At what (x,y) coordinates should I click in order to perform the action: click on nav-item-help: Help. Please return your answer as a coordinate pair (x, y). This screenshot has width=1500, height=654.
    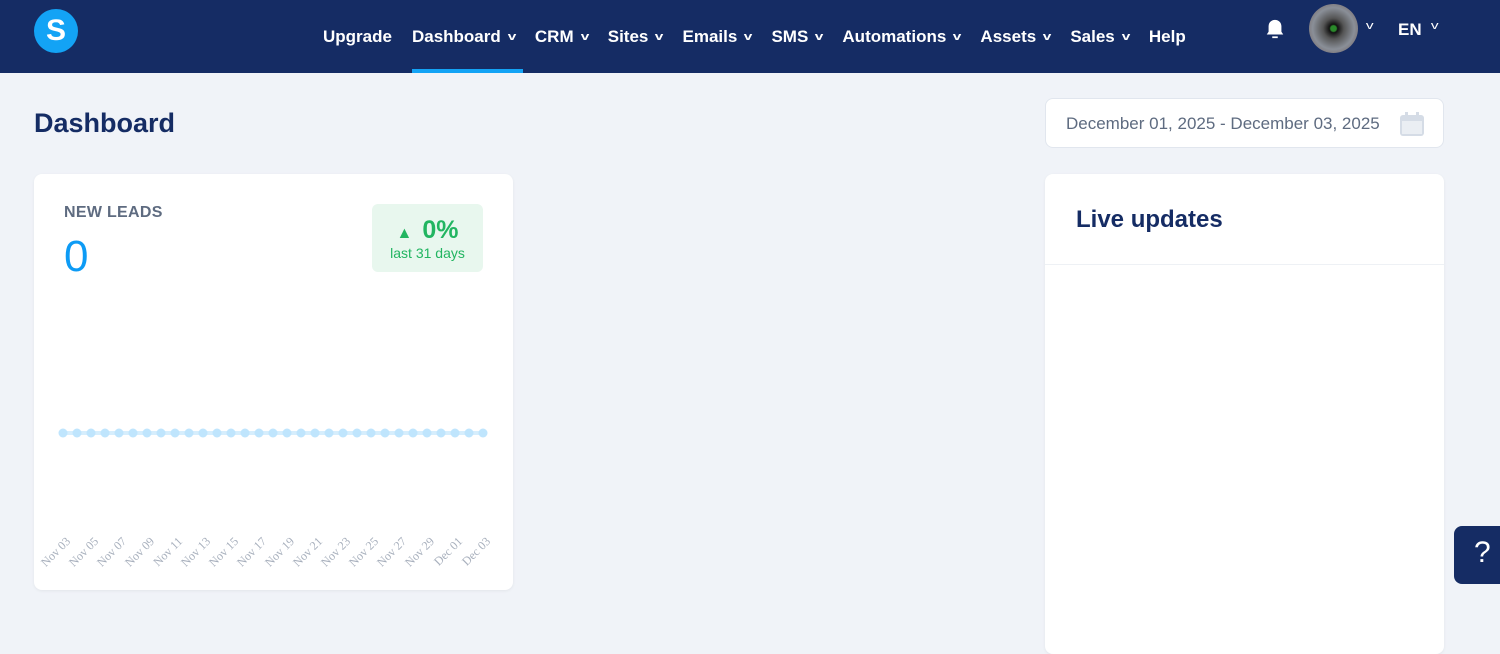
    Looking at the image, I should click on (1167, 36).